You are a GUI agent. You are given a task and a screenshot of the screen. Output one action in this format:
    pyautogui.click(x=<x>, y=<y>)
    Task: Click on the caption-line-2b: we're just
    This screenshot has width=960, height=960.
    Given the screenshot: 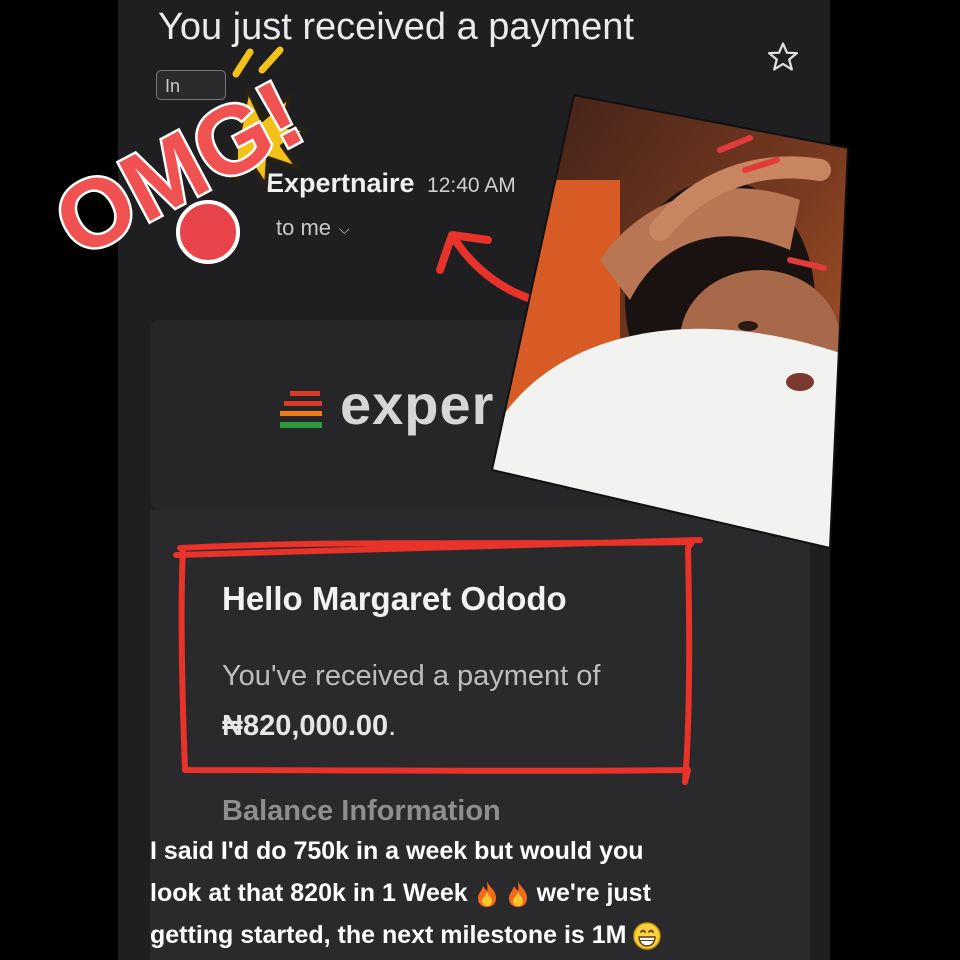 What is the action you would take?
    pyautogui.click(x=593, y=893)
    